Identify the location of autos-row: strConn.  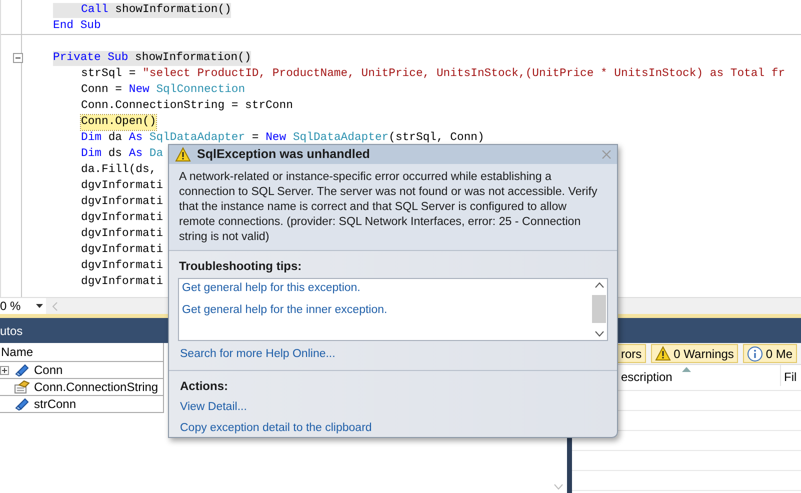
(82, 404).